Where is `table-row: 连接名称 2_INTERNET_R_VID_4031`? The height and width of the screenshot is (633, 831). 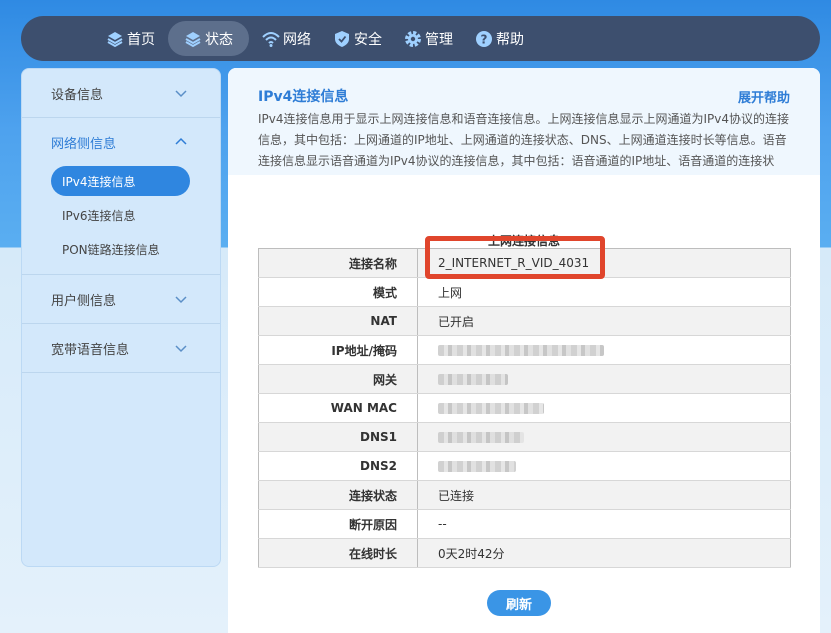 table-row: 连接名称 2_INTERNET_R_VID_4031 is located at coordinates (524, 263).